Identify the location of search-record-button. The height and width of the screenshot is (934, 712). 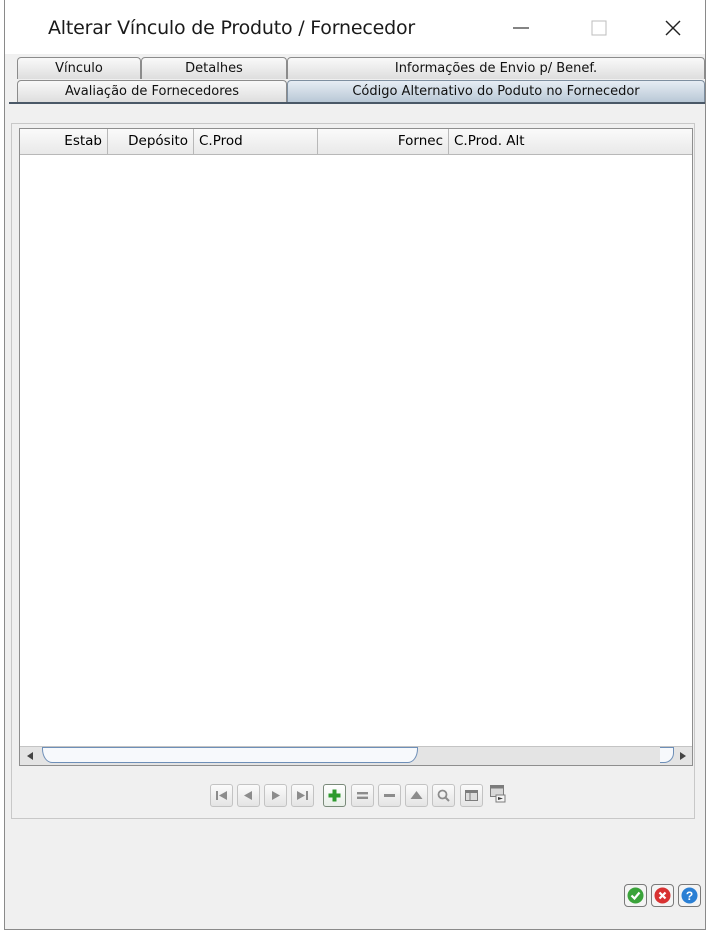
(443, 795).